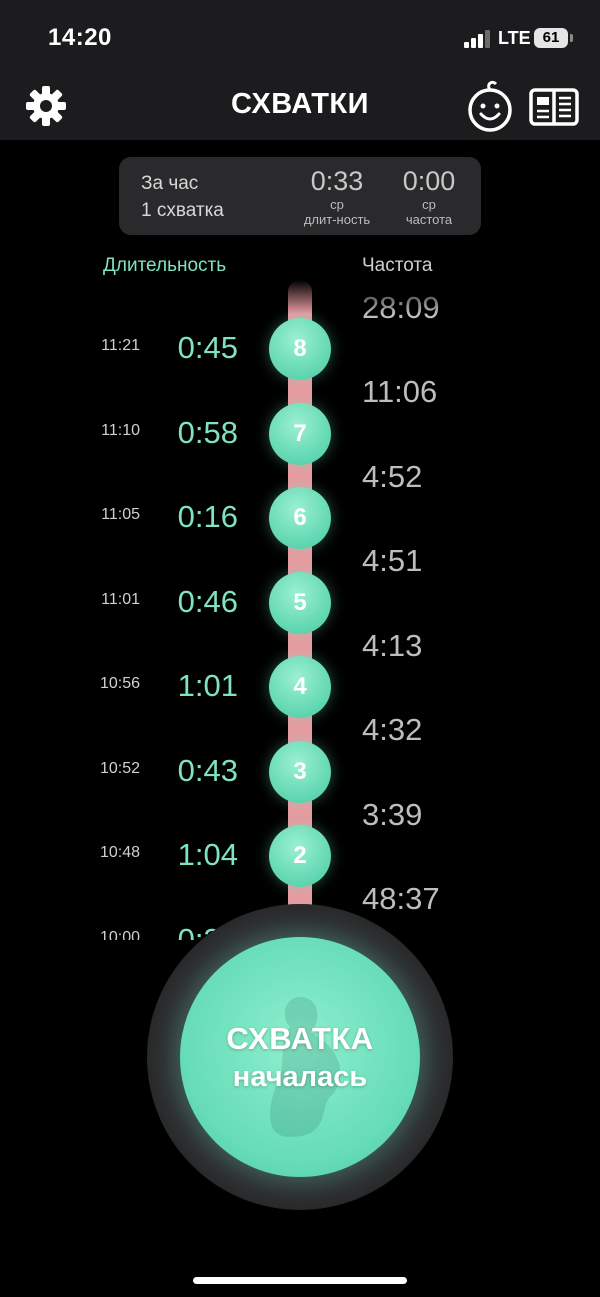  What do you see at coordinates (207, 432) in the screenshot?
I see `duration-value: 0:58` at bounding box center [207, 432].